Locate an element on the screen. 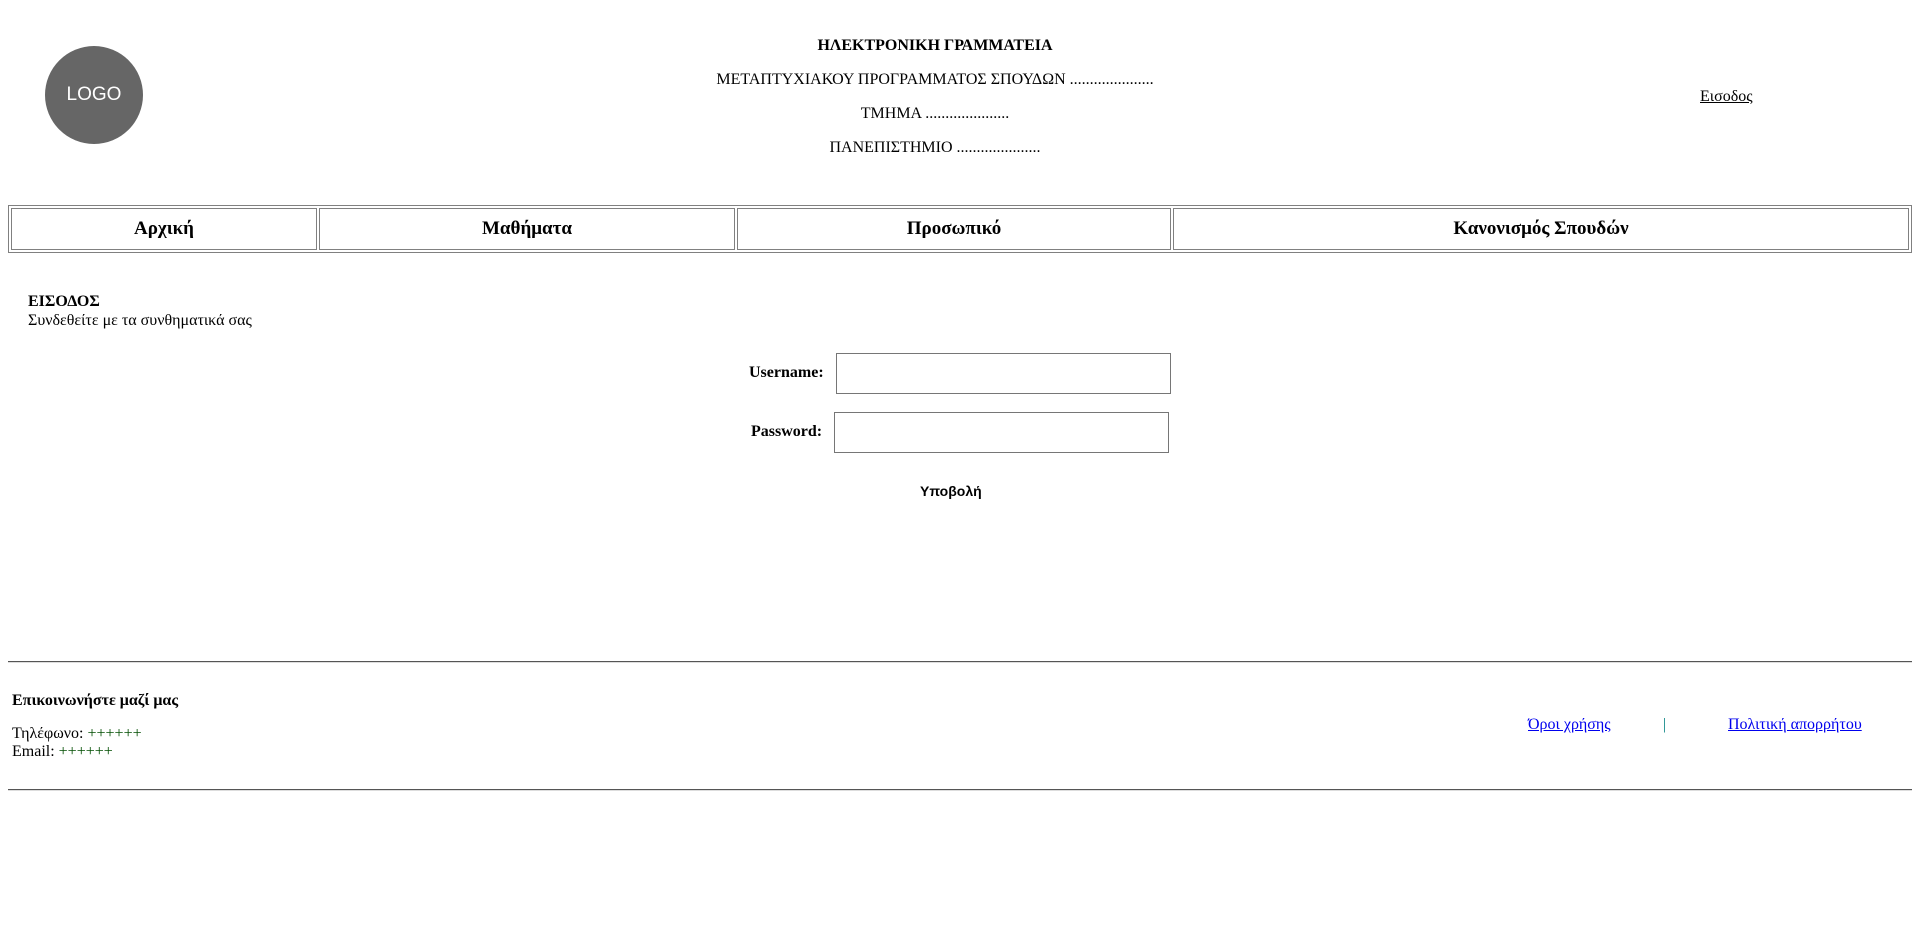 The image size is (1920, 938). phone-label: Τηλέφωνο: is located at coordinates (48, 733).